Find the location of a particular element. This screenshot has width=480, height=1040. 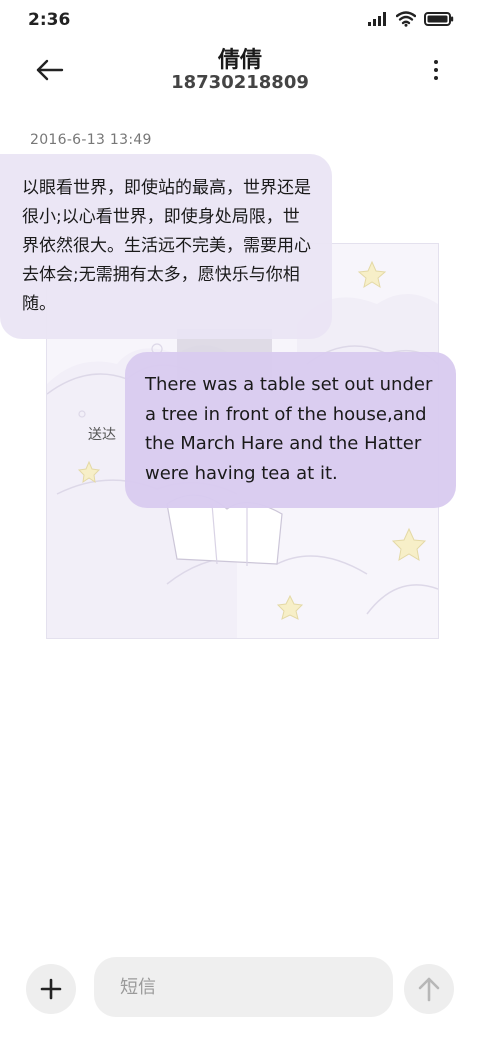

add-attachment-button is located at coordinates (51, 989).